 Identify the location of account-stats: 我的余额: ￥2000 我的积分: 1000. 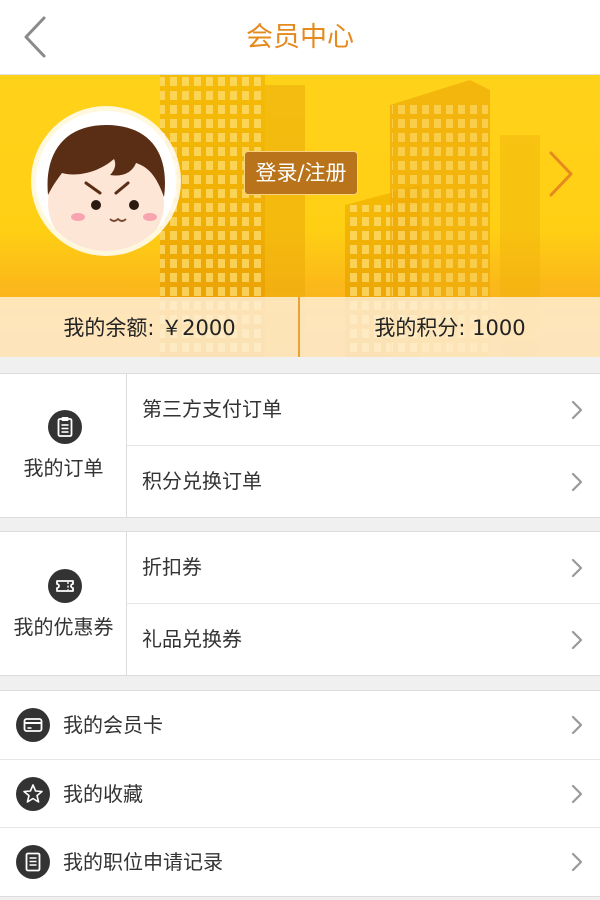
(300, 327).